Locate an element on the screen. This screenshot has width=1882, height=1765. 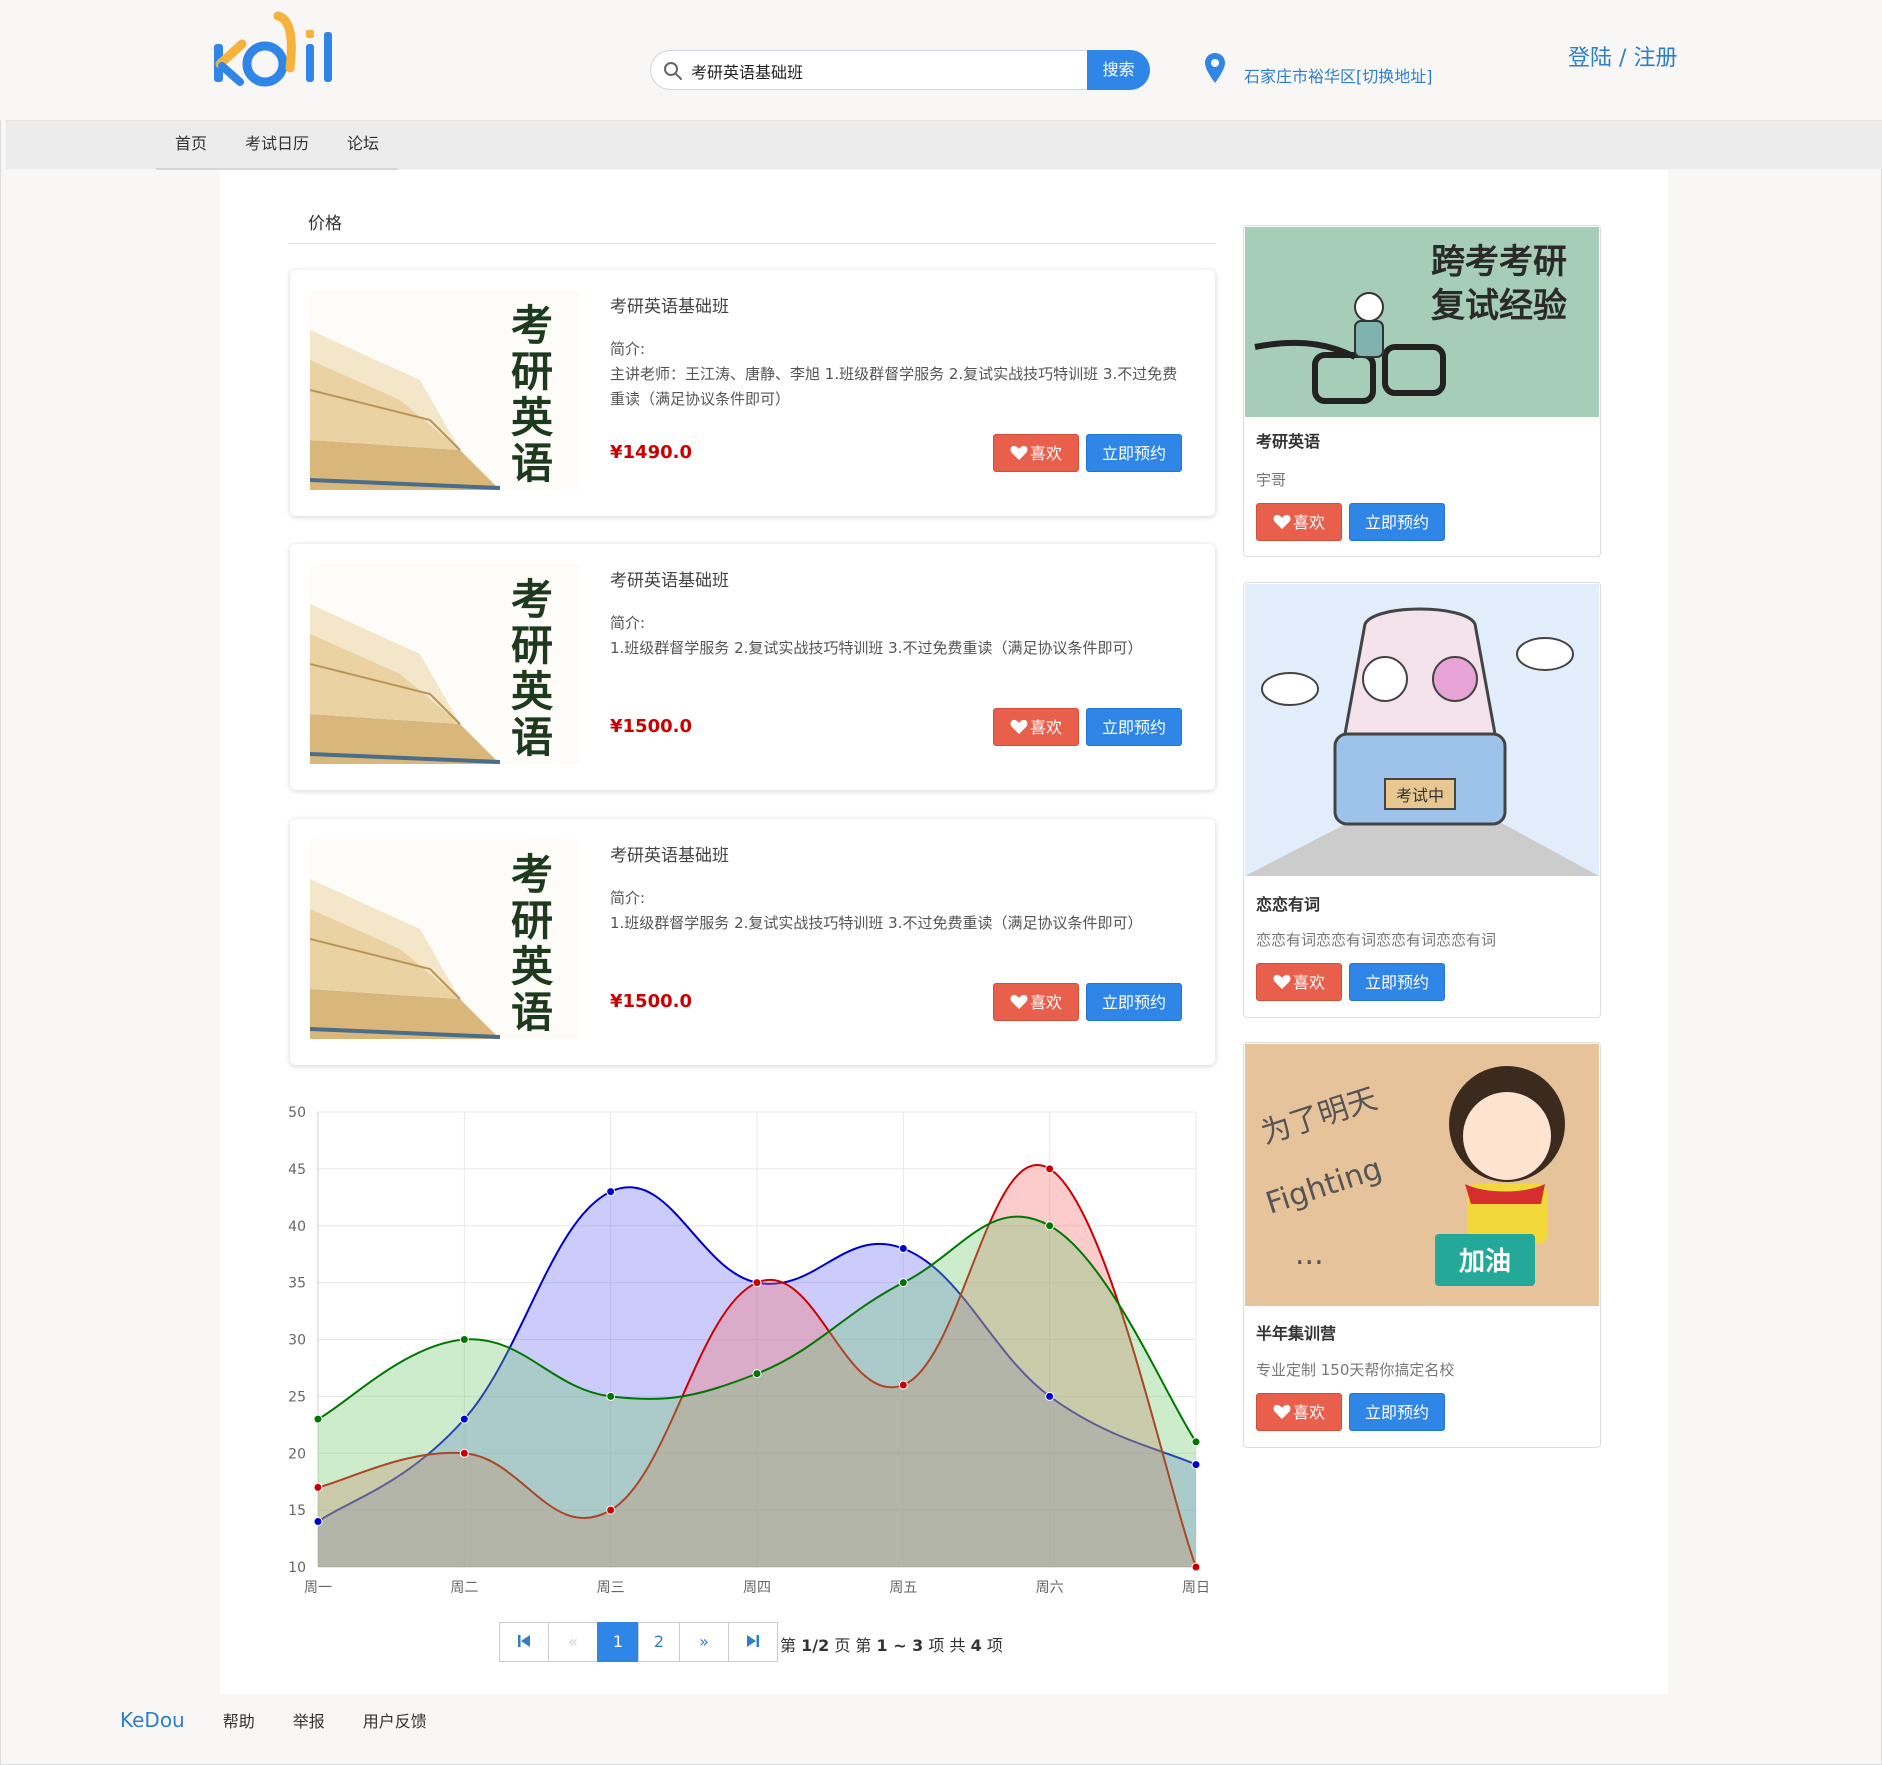
course-price: ¥1490.0 is located at coordinates (651, 452).